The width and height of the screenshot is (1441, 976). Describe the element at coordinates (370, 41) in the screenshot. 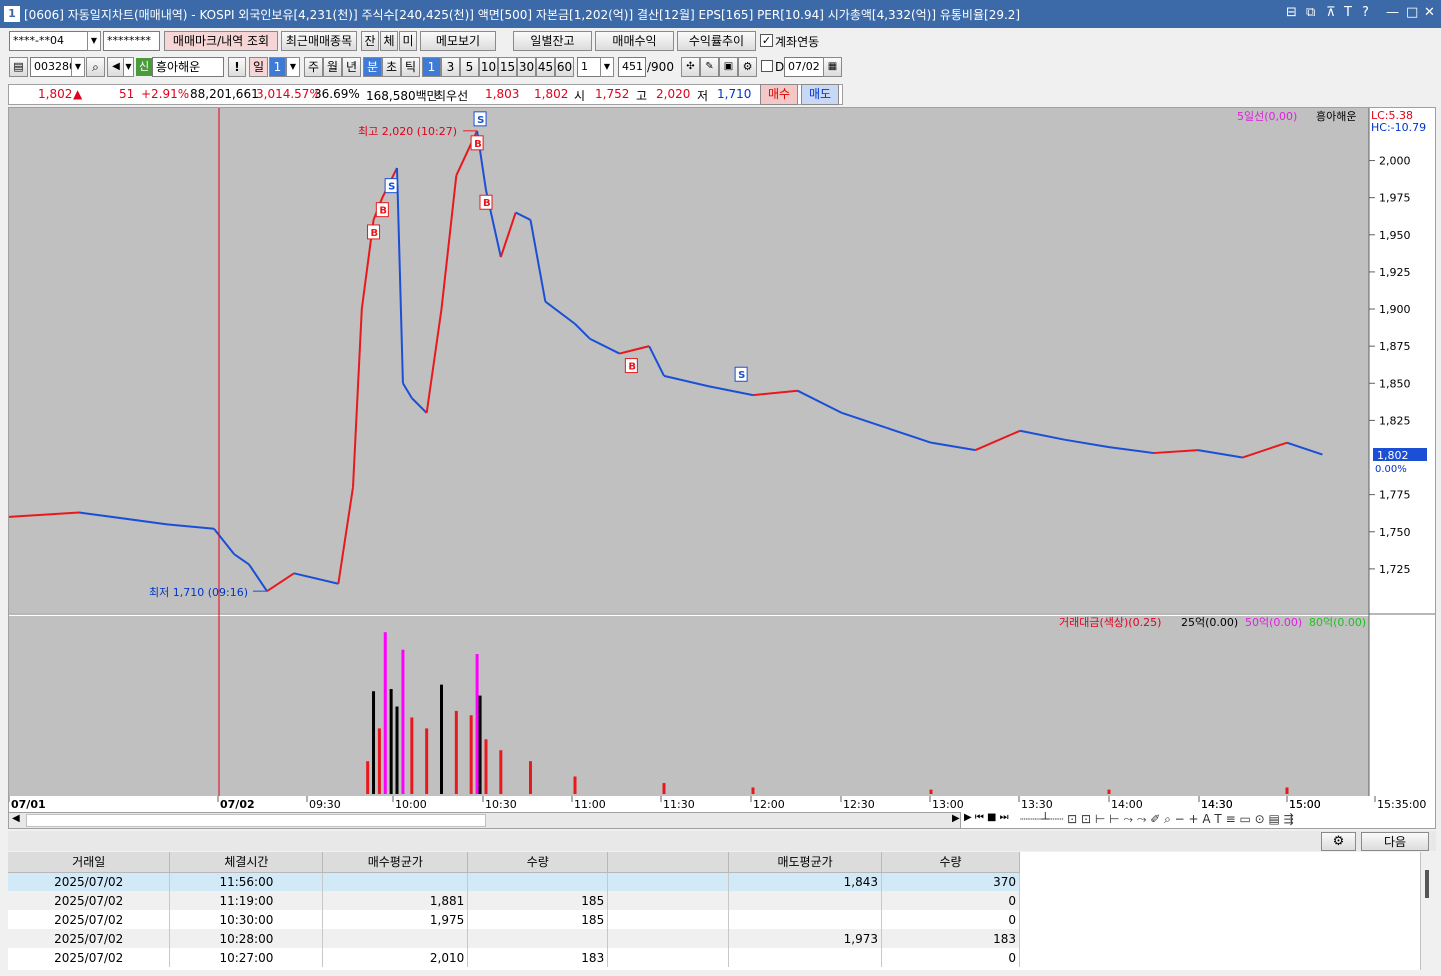

I see `tab-balance: 잔` at that location.